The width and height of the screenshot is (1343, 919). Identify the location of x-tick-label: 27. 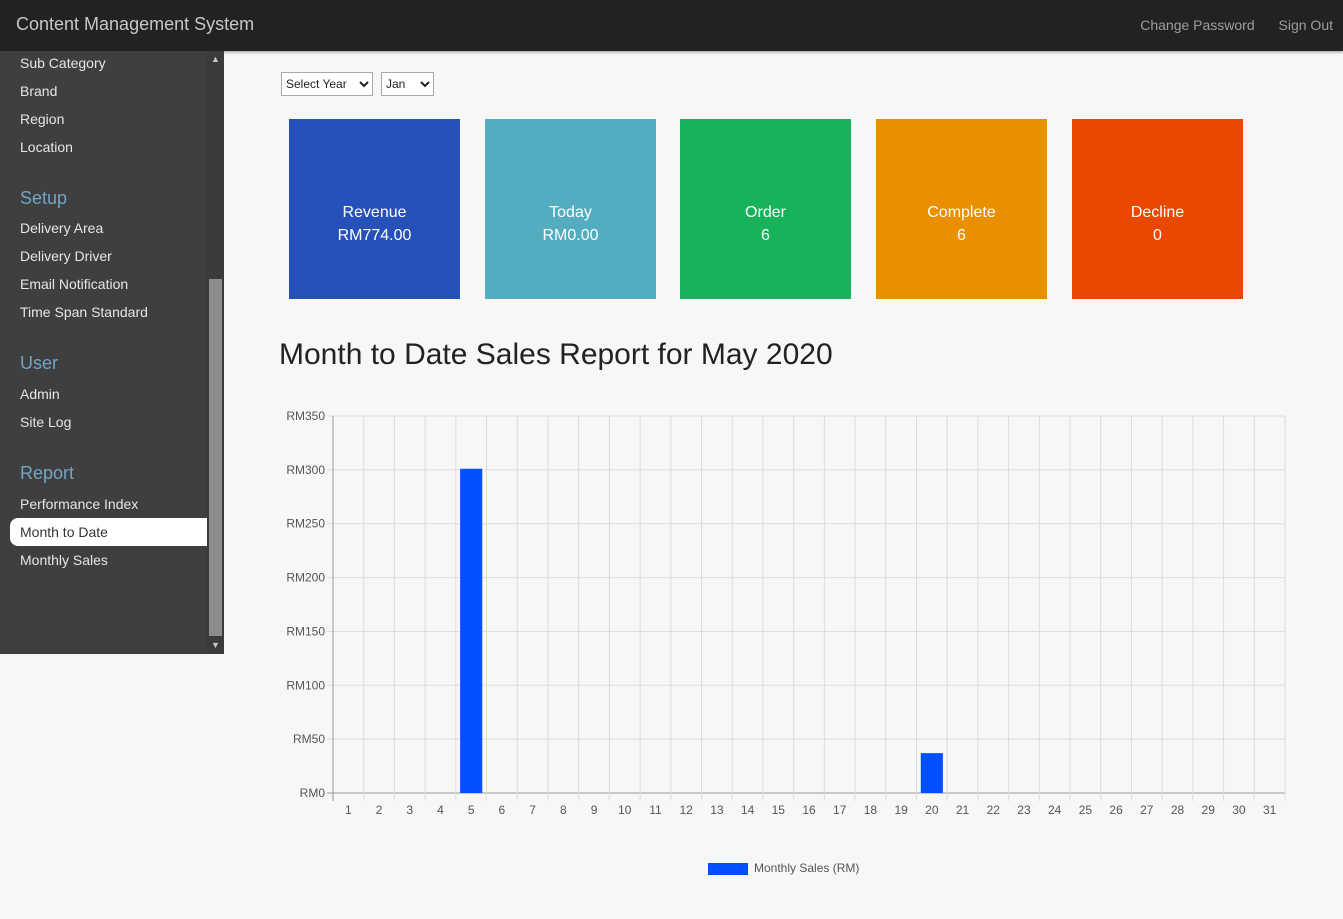
(1147, 810).